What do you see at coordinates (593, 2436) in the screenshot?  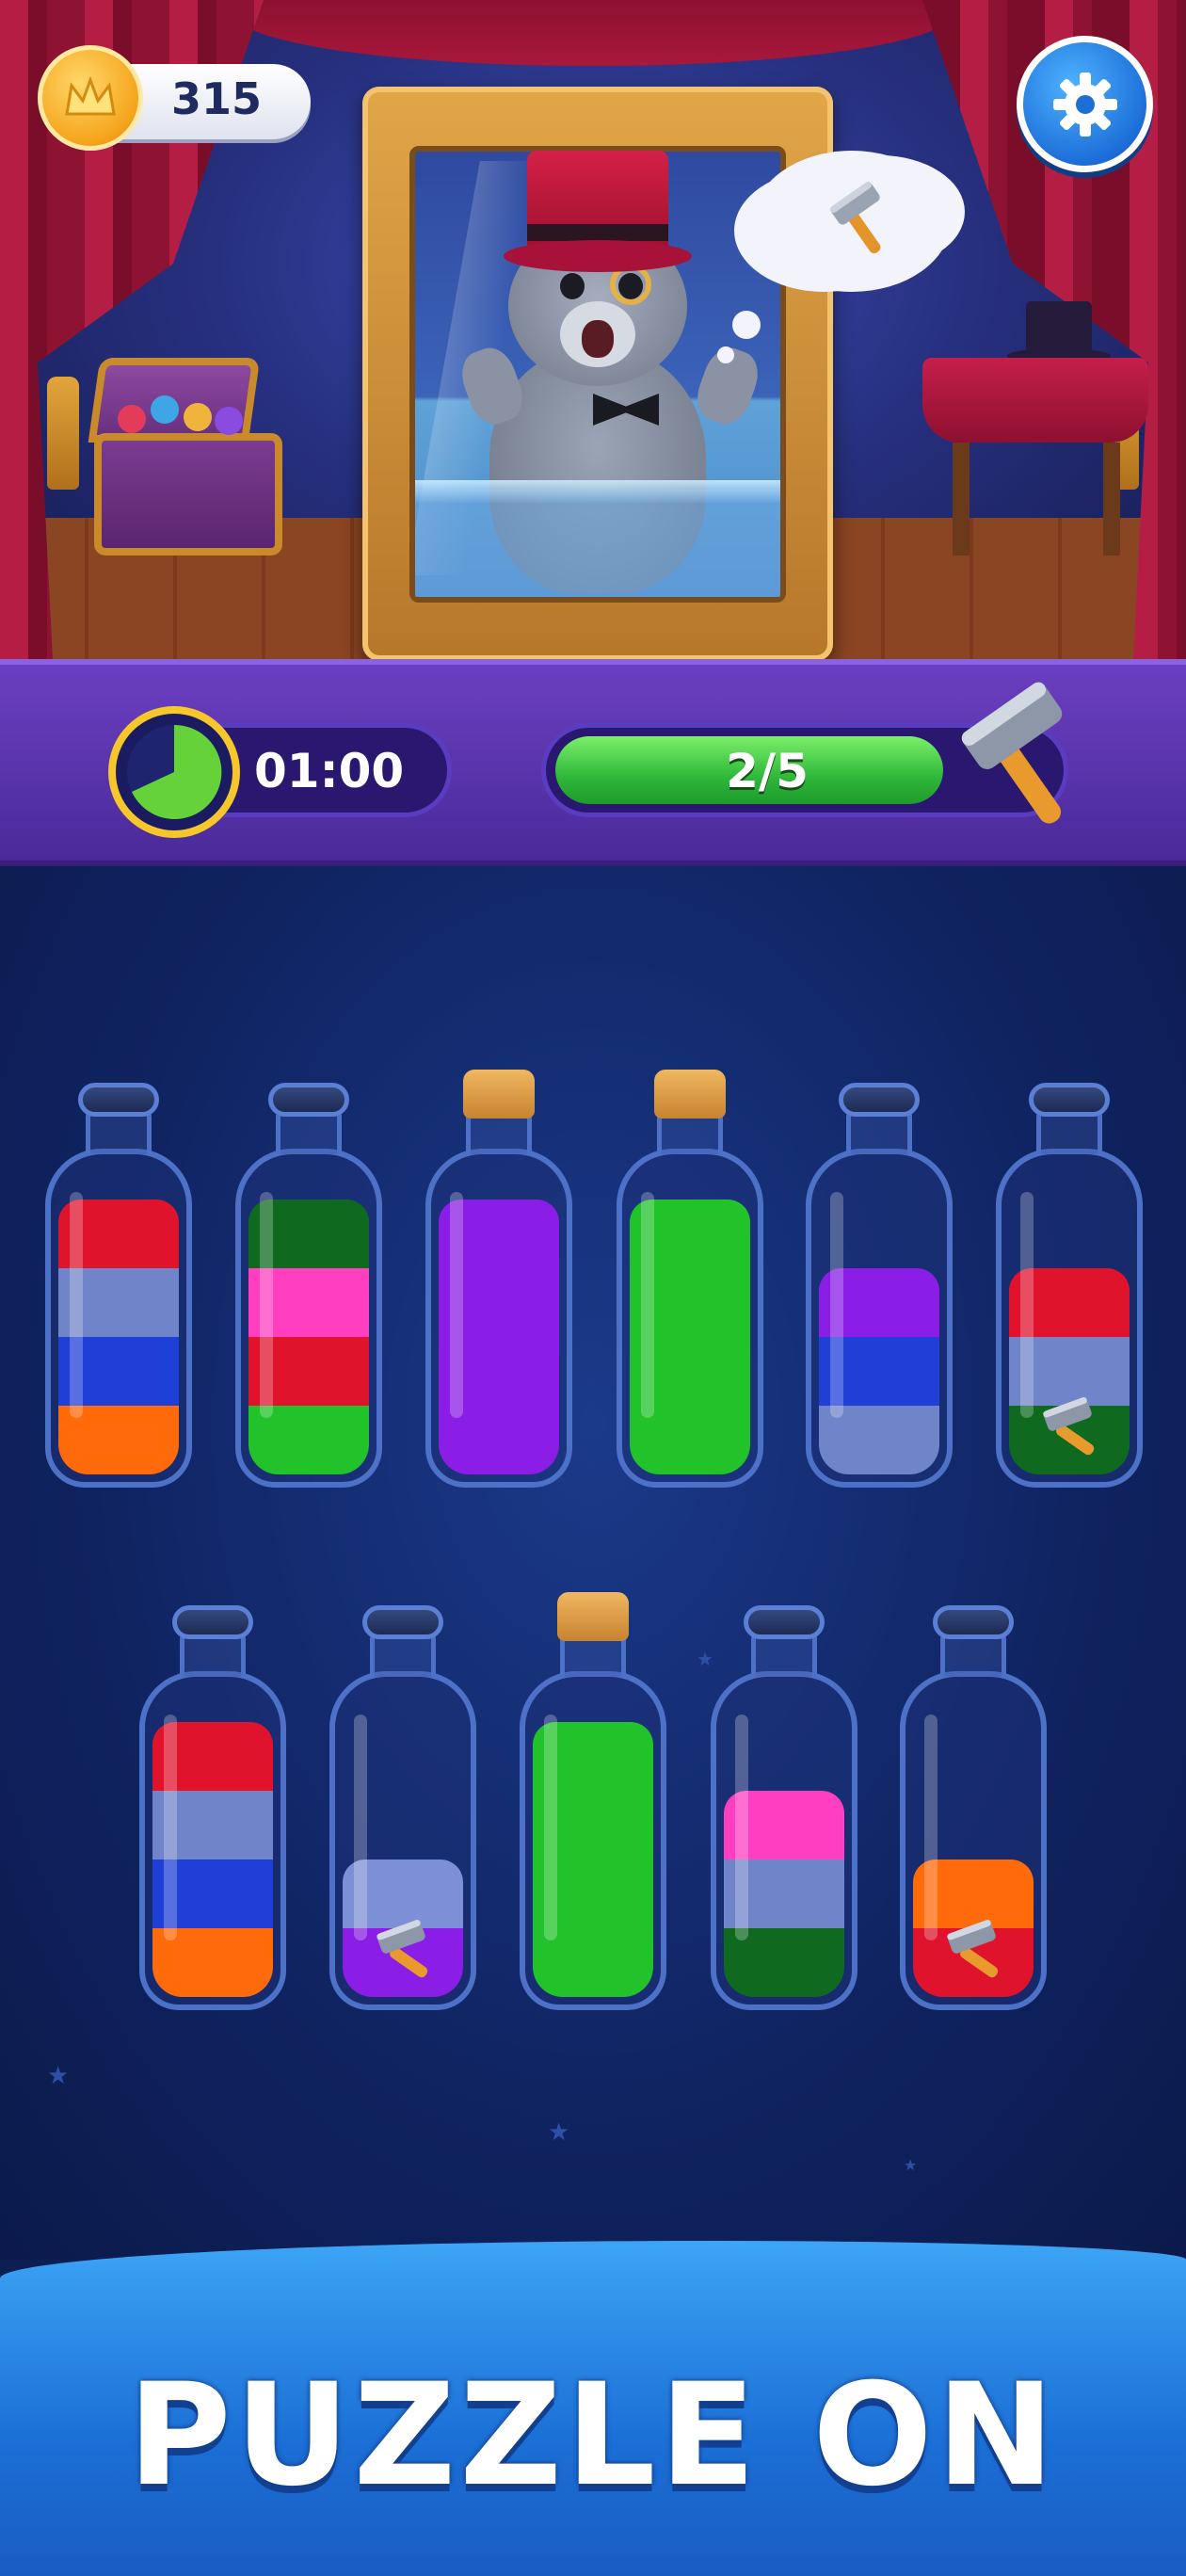 I see `banner-text: PUZZLE ON` at bounding box center [593, 2436].